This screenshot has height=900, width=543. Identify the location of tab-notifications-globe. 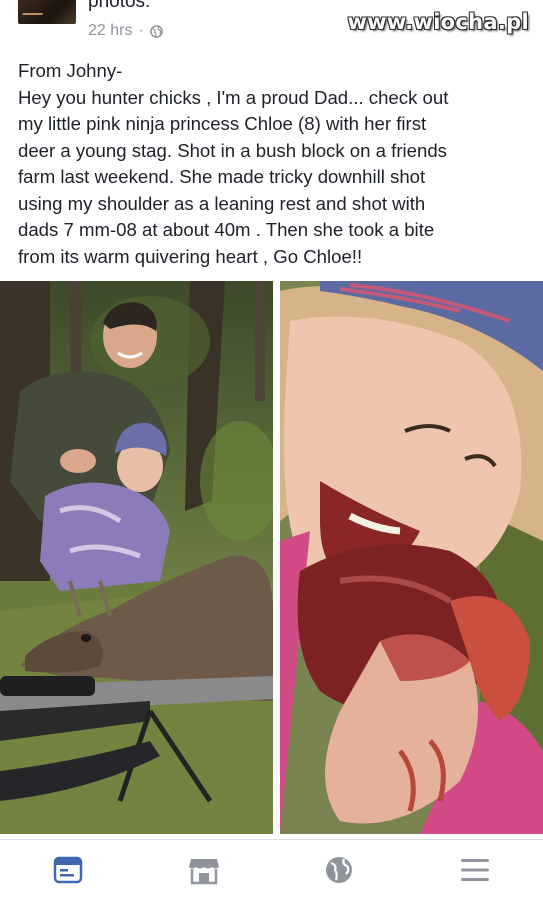
(339, 870).